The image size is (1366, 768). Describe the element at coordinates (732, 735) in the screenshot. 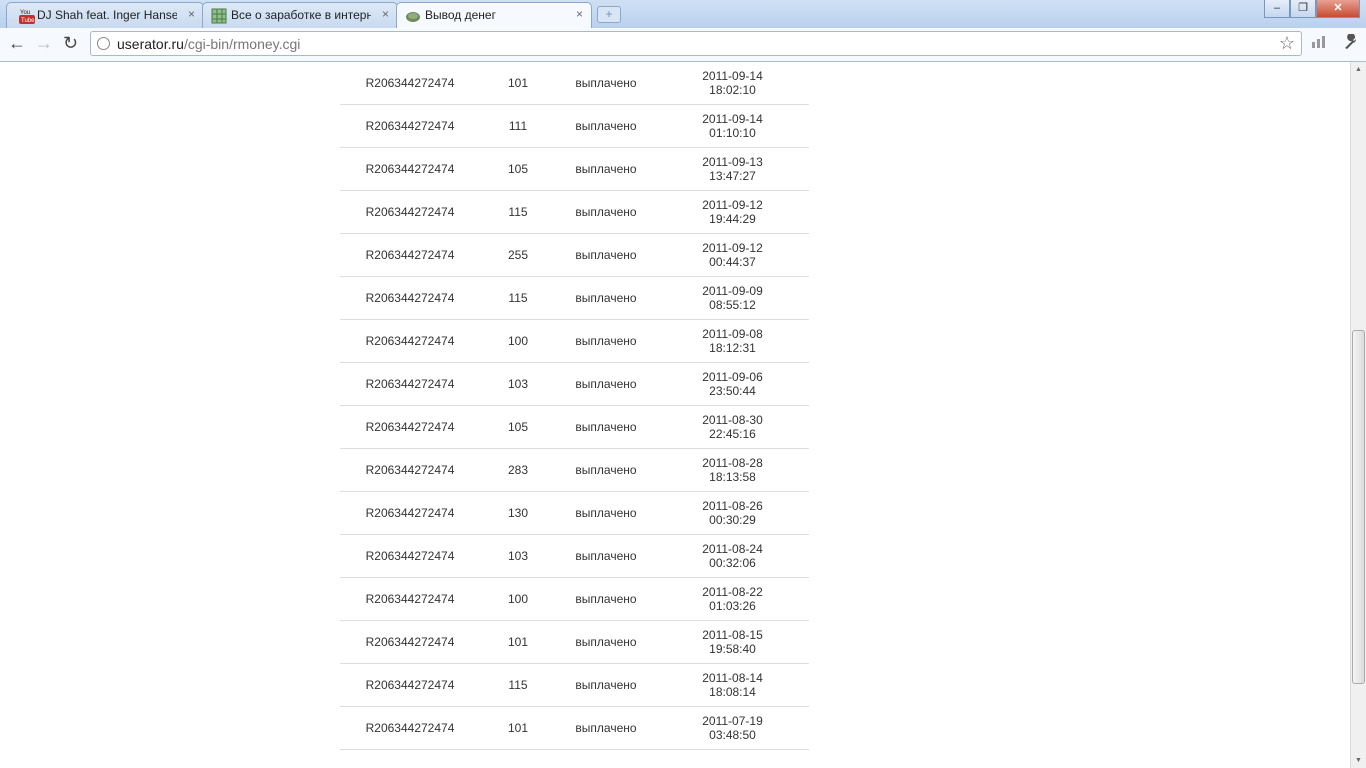

I see `time-text: 03:48:50` at that location.